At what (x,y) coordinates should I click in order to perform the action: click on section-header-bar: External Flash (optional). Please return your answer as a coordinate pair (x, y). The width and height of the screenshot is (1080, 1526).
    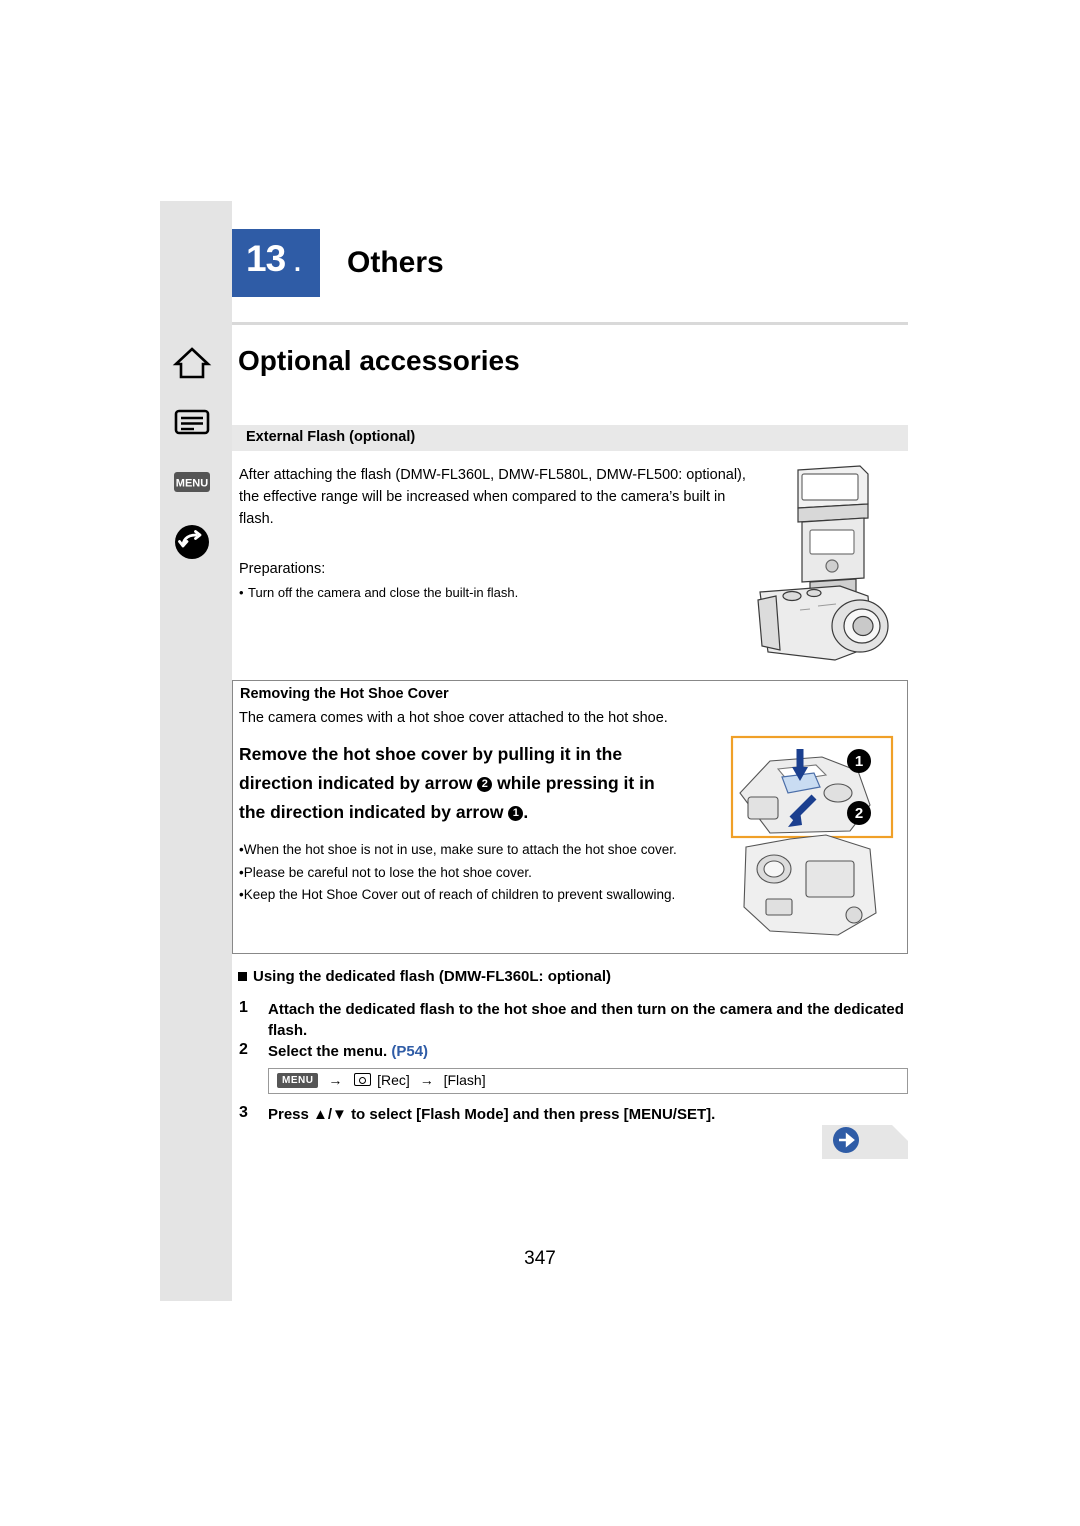
    Looking at the image, I should click on (570, 438).